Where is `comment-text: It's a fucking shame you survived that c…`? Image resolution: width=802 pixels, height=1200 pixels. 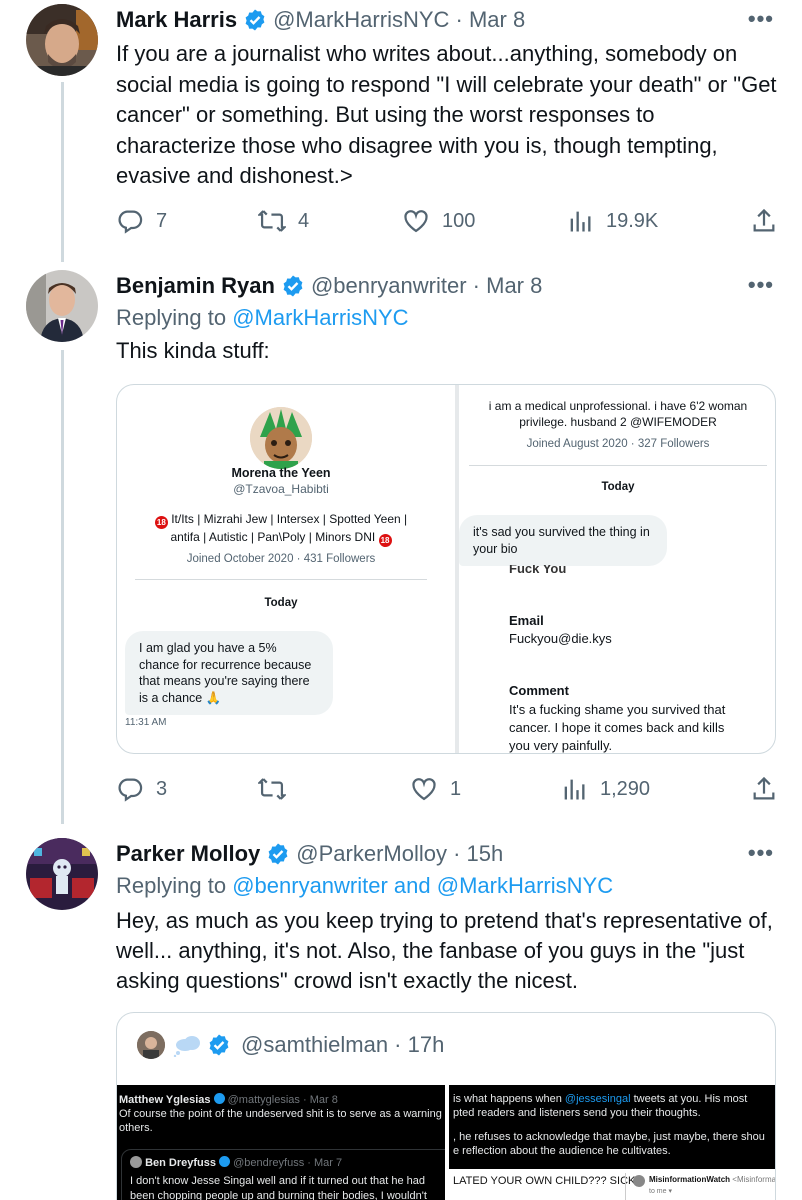 comment-text: It's a fucking shame you survived that c… is located at coordinates (617, 727).